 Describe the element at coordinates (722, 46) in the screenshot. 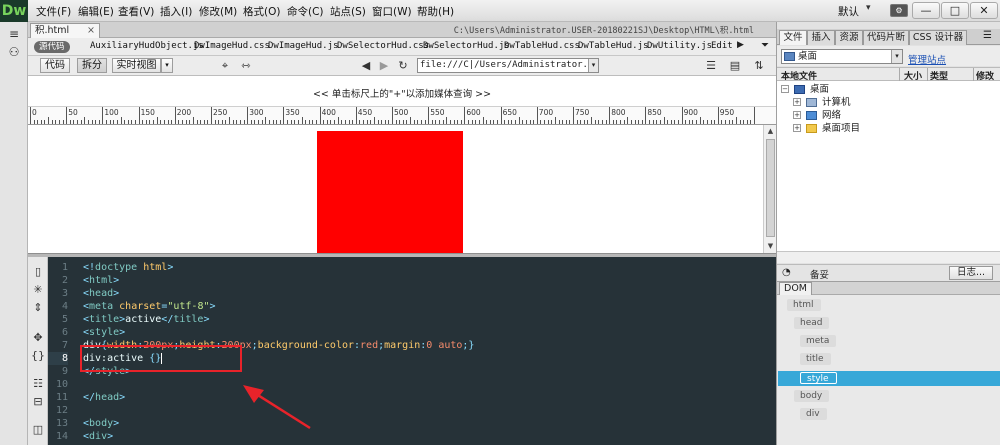

I see `related-file: Edit` at that location.